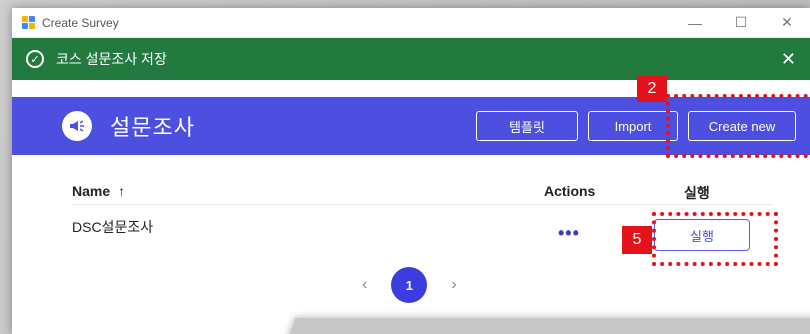  I want to click on check-circle-icon: ✓, so click(35, 59).